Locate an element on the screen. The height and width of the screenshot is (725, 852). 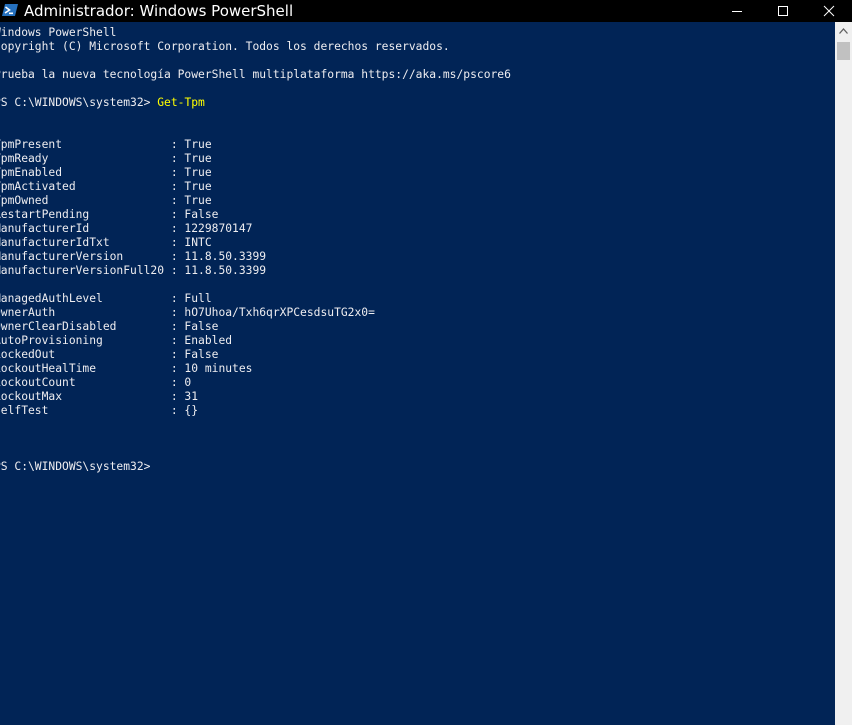
output-line: LockoutMax : 31 is located at coordinates (99, 396).